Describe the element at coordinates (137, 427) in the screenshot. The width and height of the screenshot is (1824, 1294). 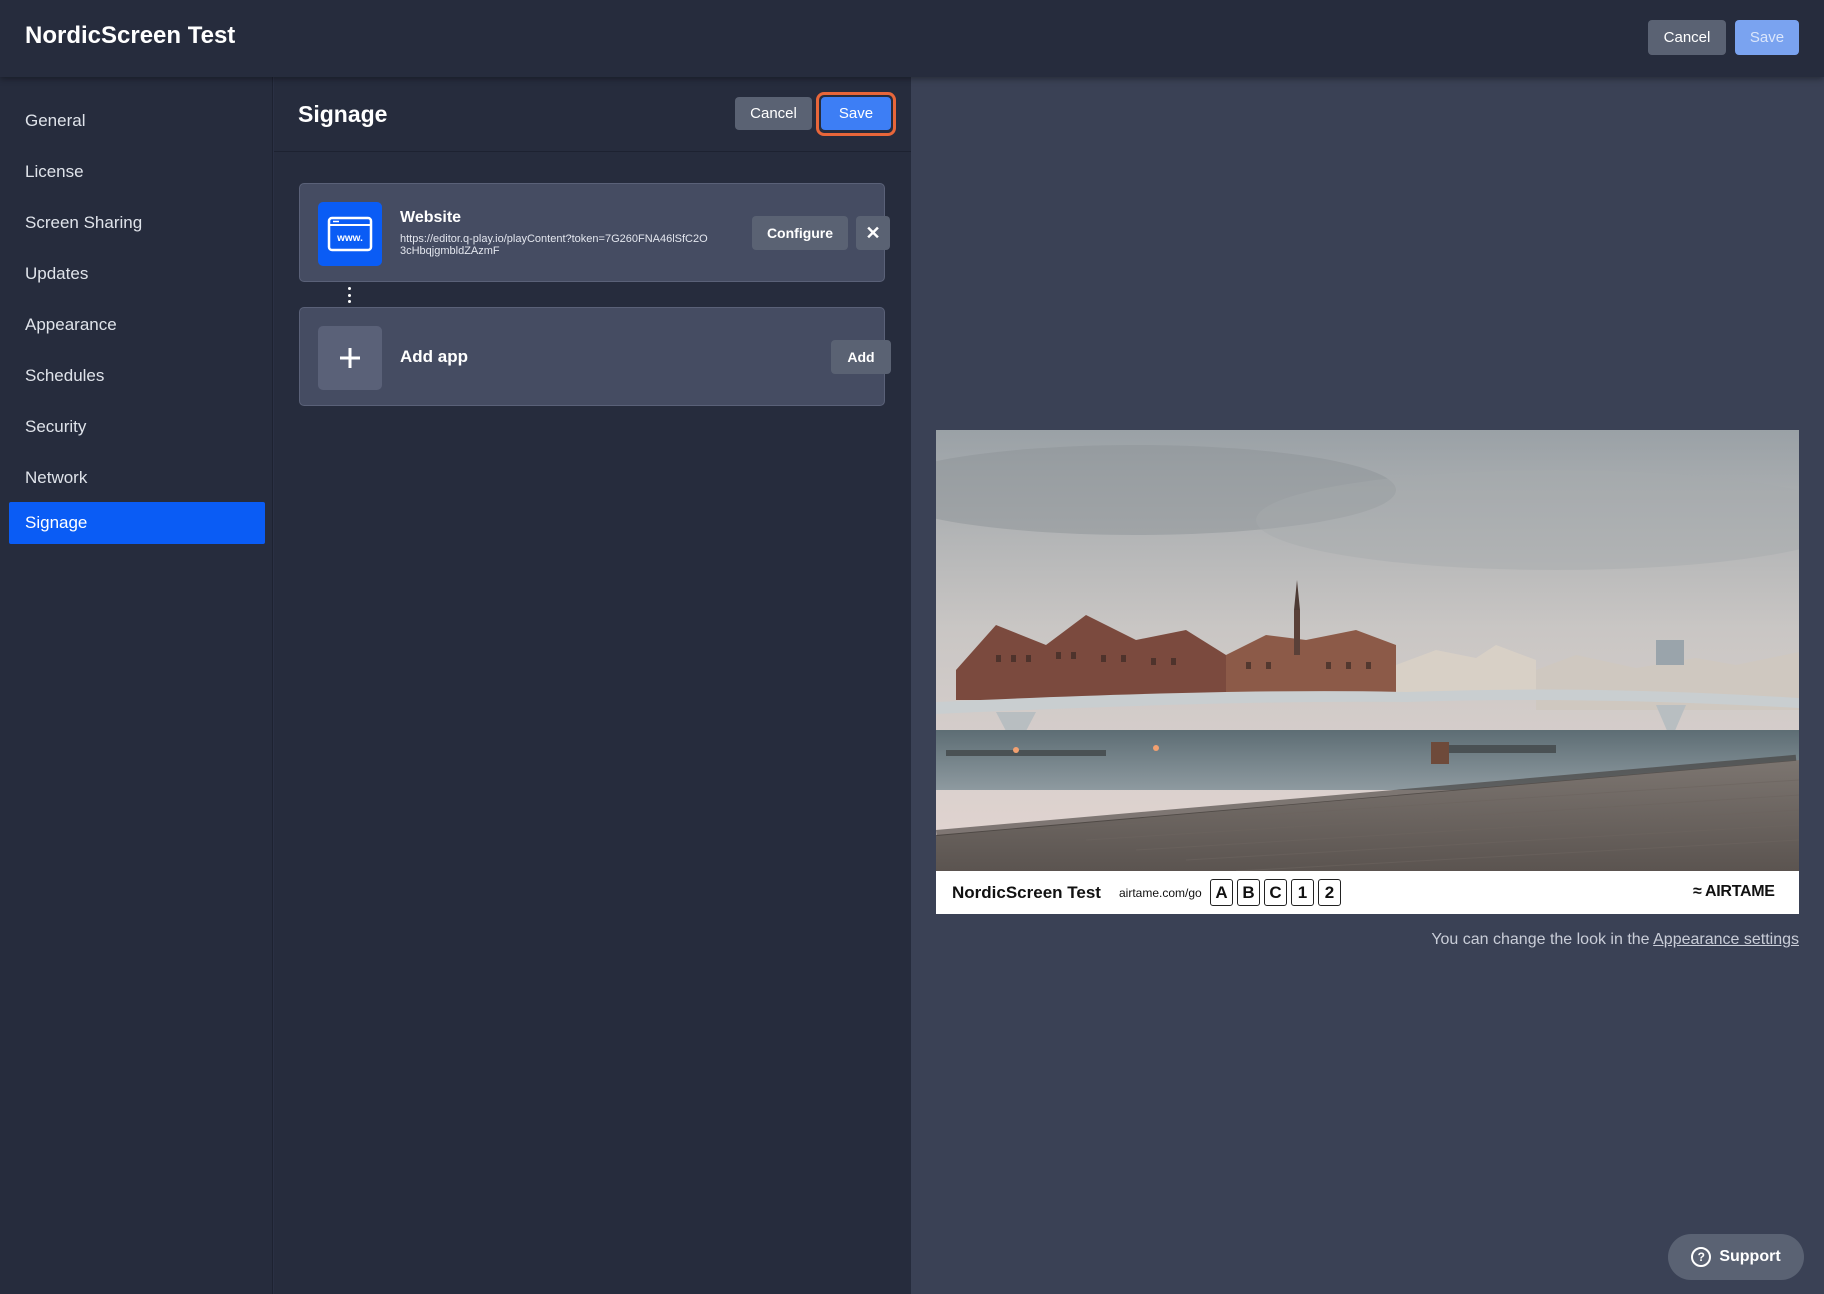
I see `sidebar-item-security: Security` at that location.